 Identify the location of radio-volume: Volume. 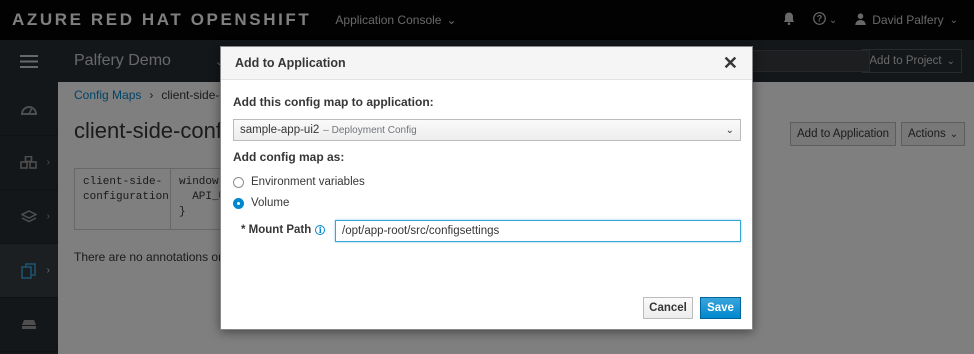
(261, 203).